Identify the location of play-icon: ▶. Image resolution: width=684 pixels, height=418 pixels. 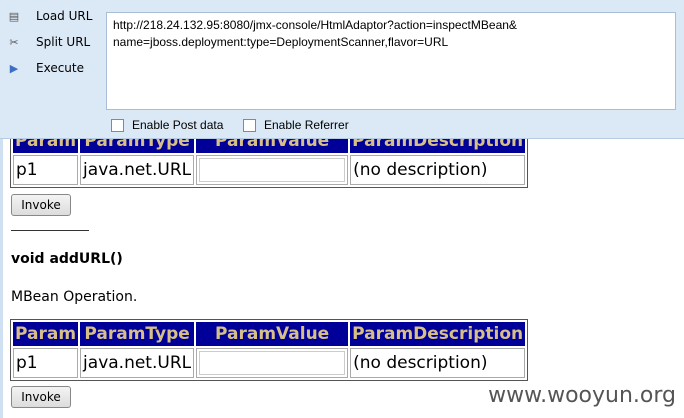
(14, 68).